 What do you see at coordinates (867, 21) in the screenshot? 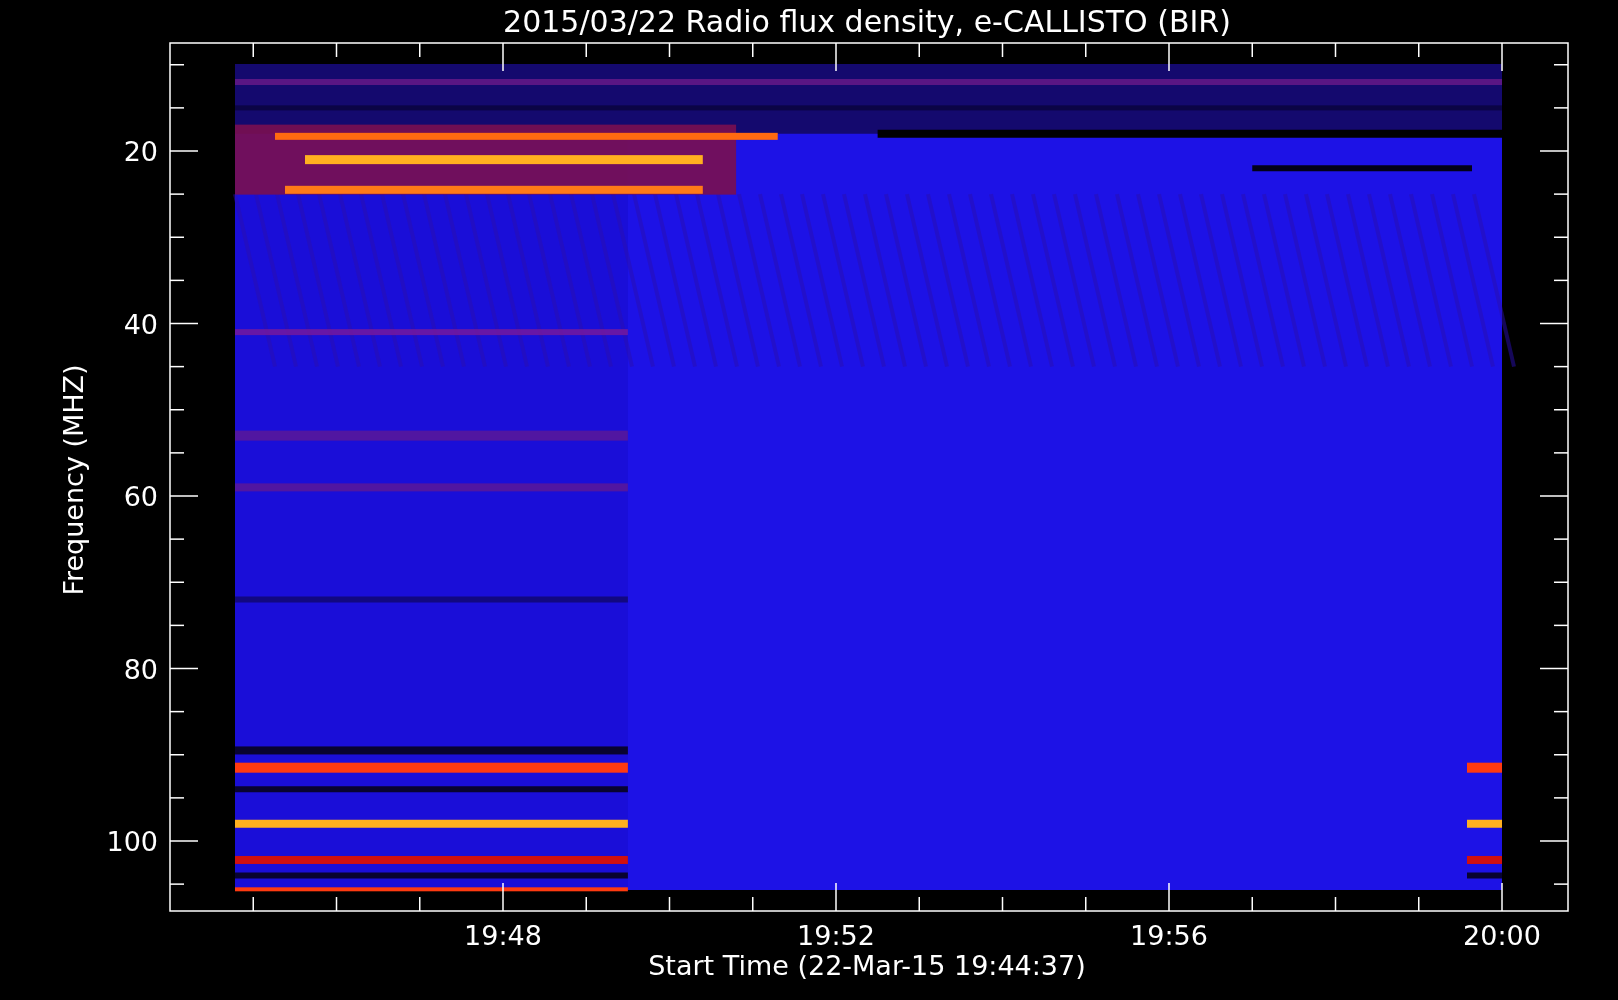
I see `chart-title: 2015/03/22 Radio flux density, e-CALLISTO (BIR)` at bounding box center [867, 21].